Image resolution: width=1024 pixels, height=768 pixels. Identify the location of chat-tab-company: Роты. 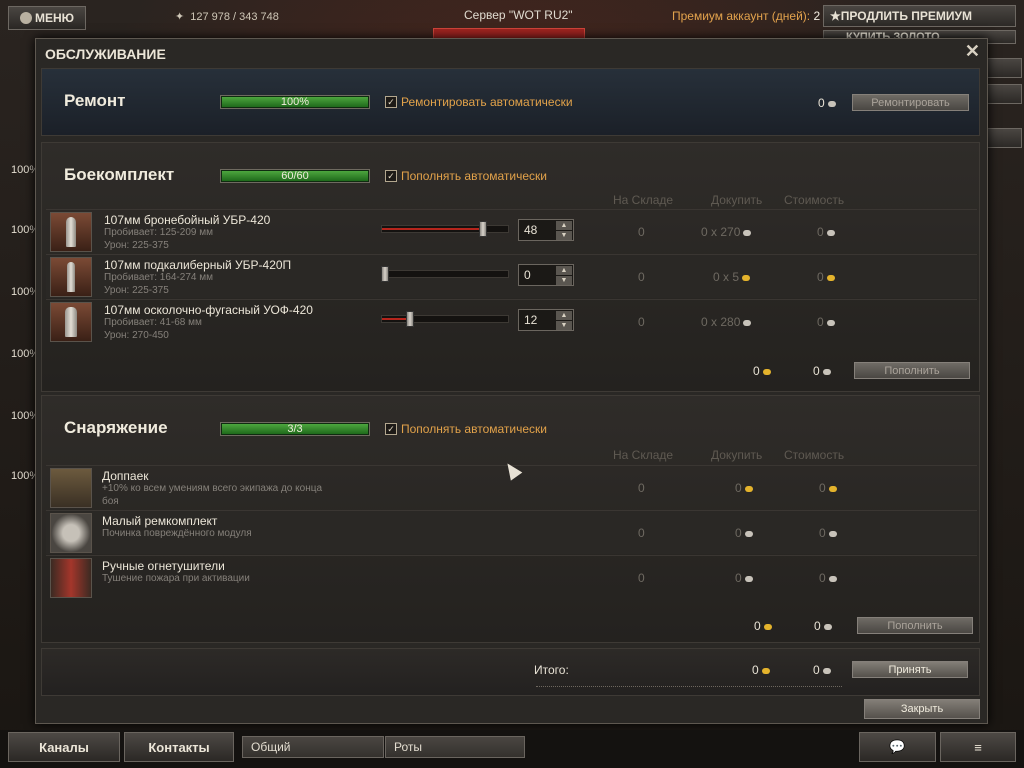
(455, 747).